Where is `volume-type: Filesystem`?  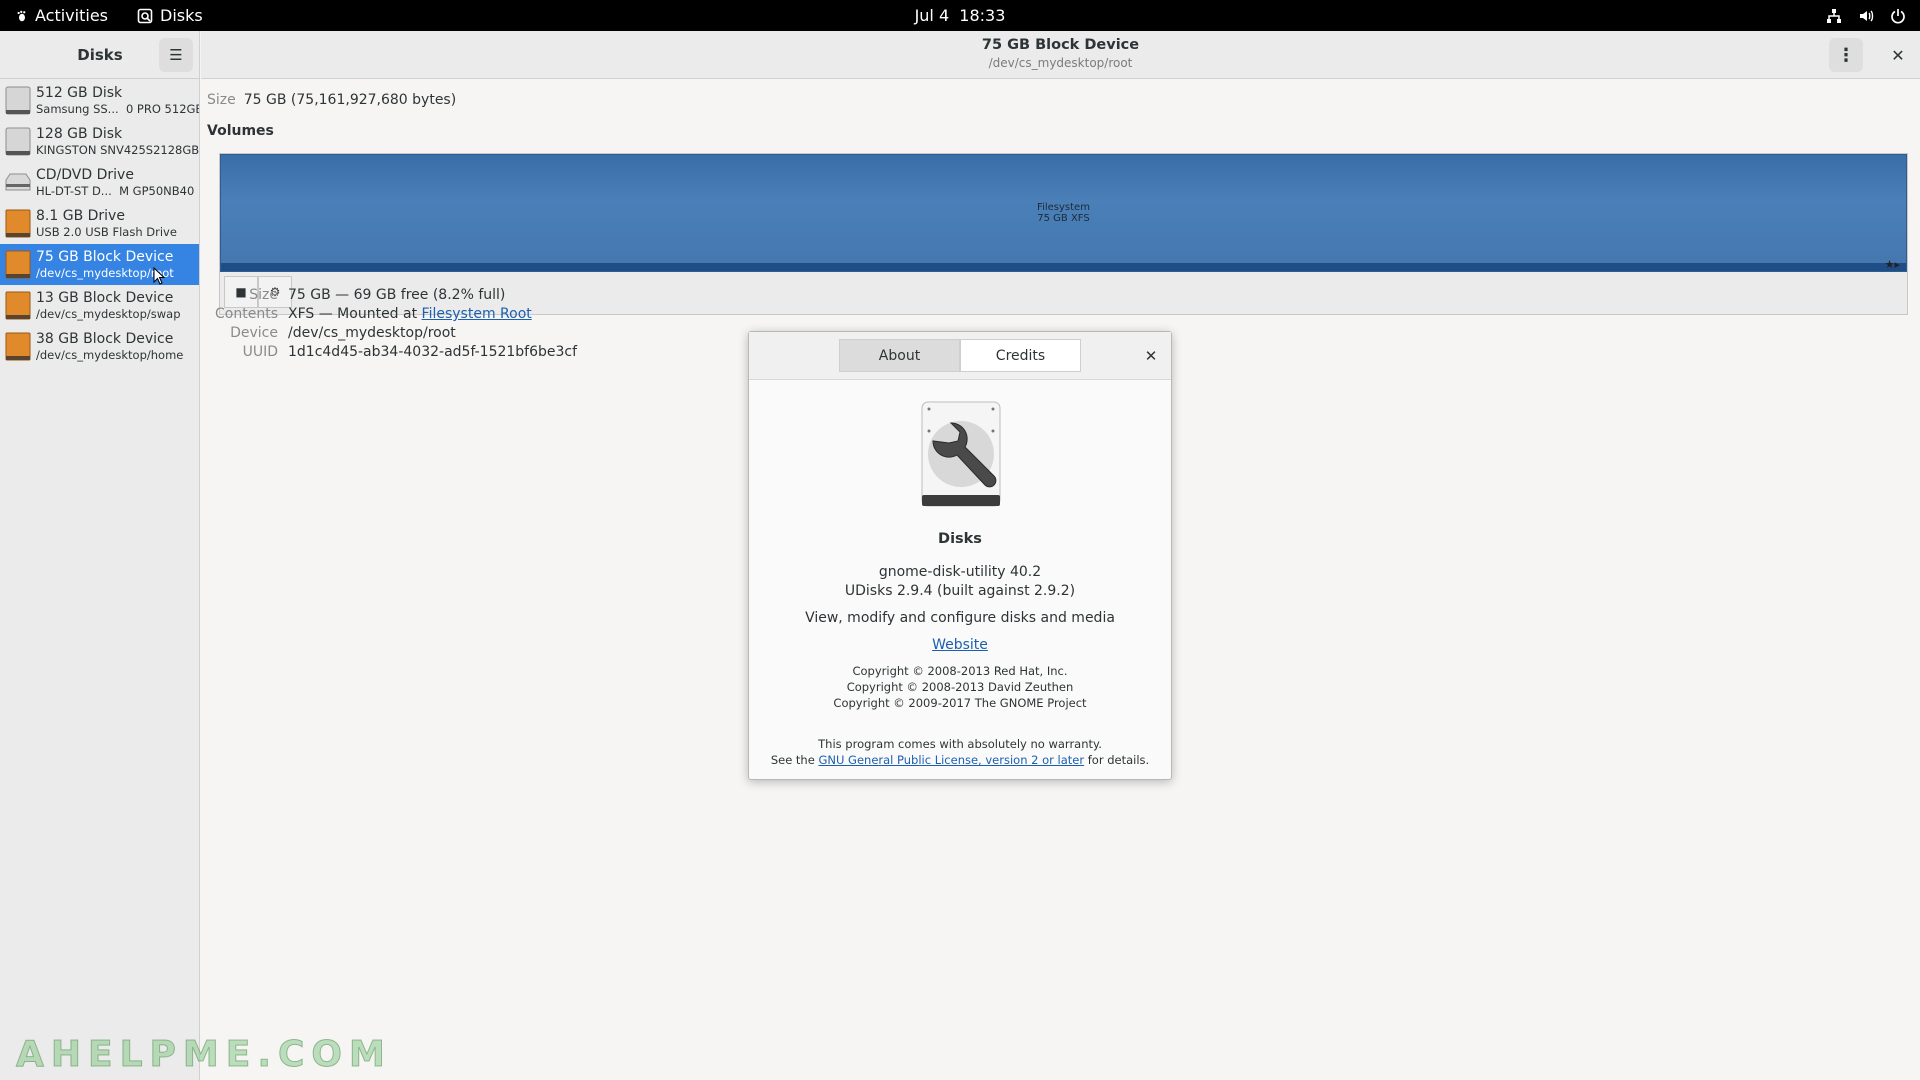 volume-type: Filesystem is located at coordinates (1063, 207).